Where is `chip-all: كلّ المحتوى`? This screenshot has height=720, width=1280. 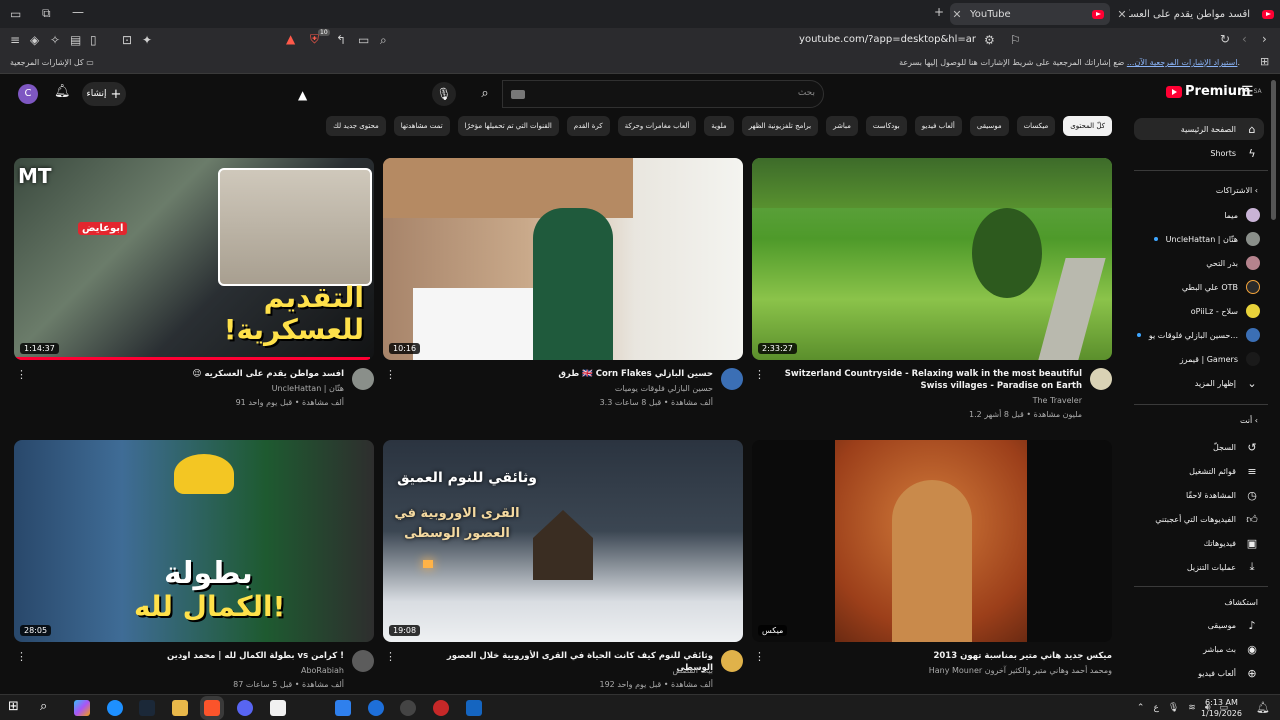
chip-all: كلّ المحتوى is located at coordinates (1087, 126).